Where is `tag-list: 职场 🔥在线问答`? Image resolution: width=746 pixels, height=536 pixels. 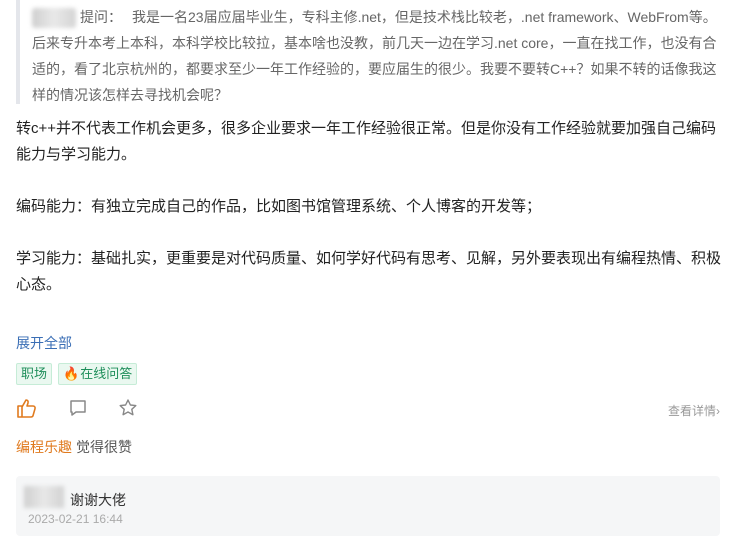
tag-list: 职场 🔥在线问答 is located at coordinates (77, 374).